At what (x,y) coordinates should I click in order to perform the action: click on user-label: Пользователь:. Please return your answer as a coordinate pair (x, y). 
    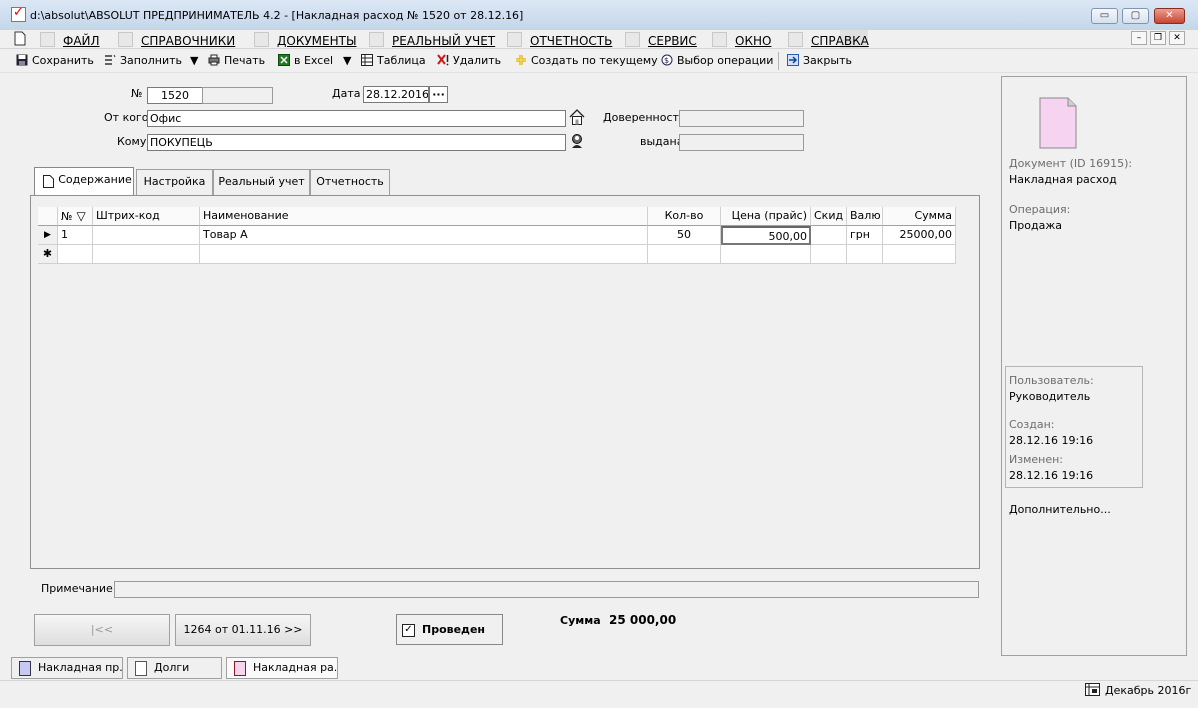
    Looking at the image, I should click on (1051, 380).